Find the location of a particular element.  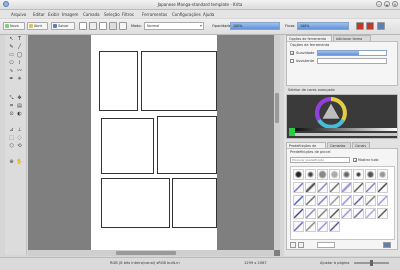

select-shapes-icon: ↖ is located at coordinates (11, 39).